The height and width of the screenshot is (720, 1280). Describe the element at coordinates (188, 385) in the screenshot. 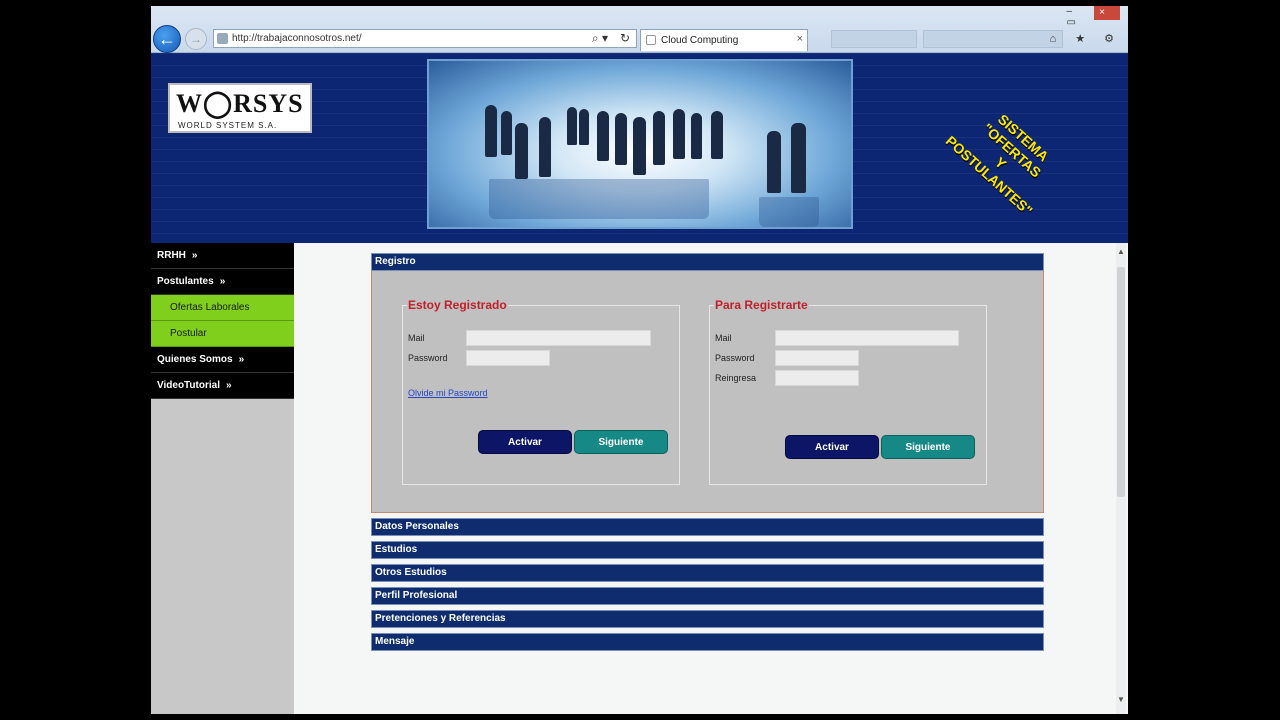

I see `menu-label: VideoTutorial` at that location.